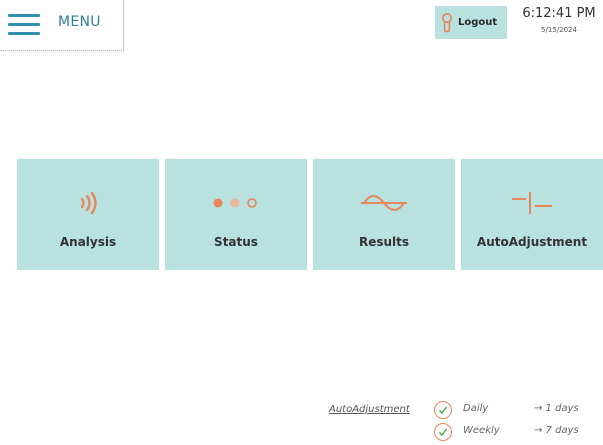 This screenshot has width=603, height=445. I want to click on schedule-row-weekly: Weekly → 7 days, so click(516, 432).